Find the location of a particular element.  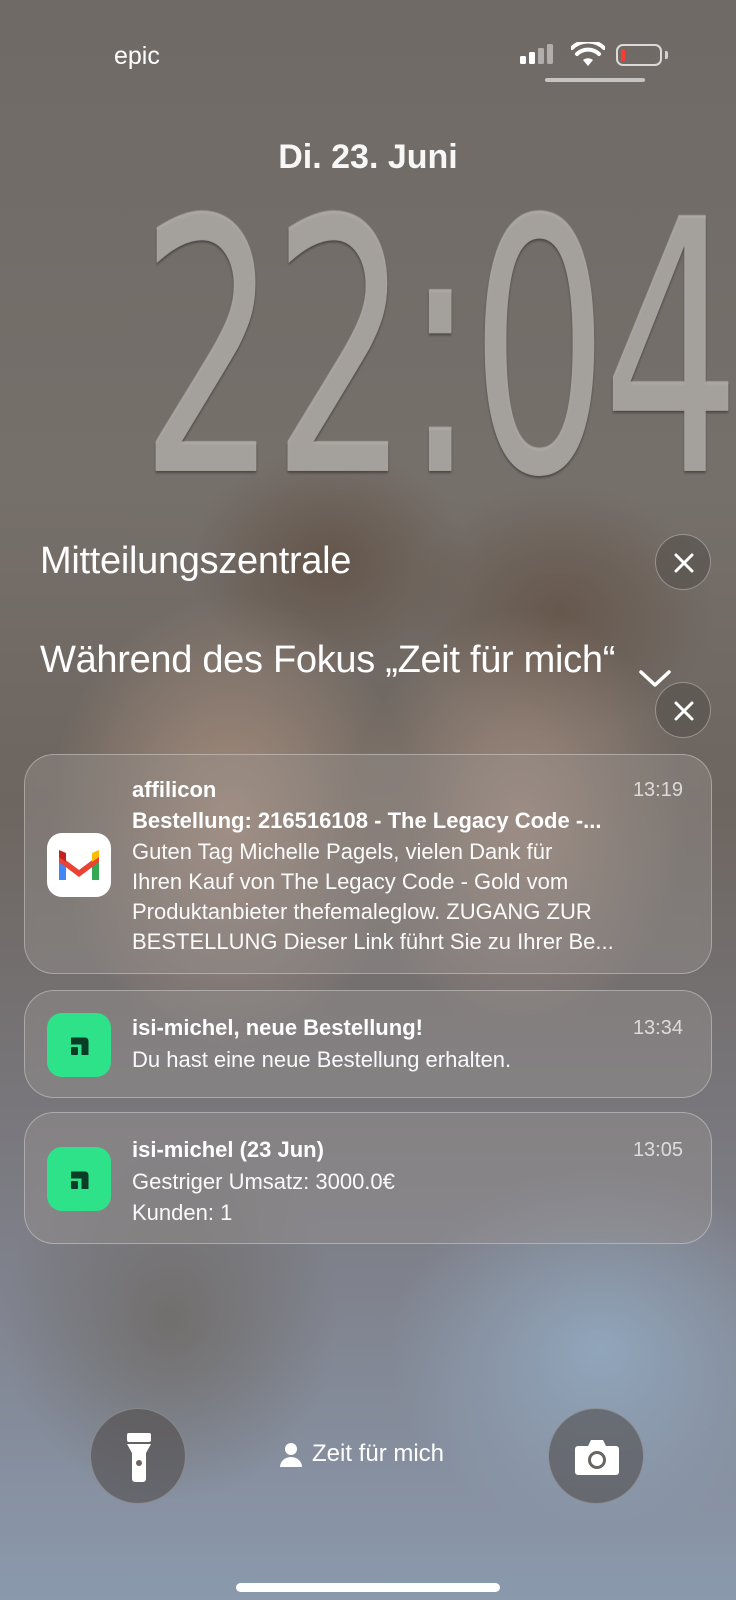

notification-app-name: isi-michel (23 Jun) is located at coordinates (228, 1149).